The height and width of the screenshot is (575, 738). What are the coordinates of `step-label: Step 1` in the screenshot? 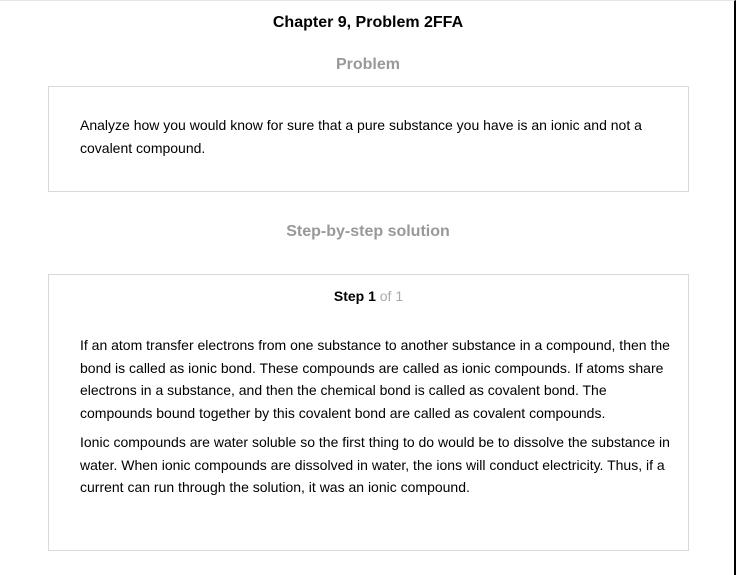 It's located at (354, 296).